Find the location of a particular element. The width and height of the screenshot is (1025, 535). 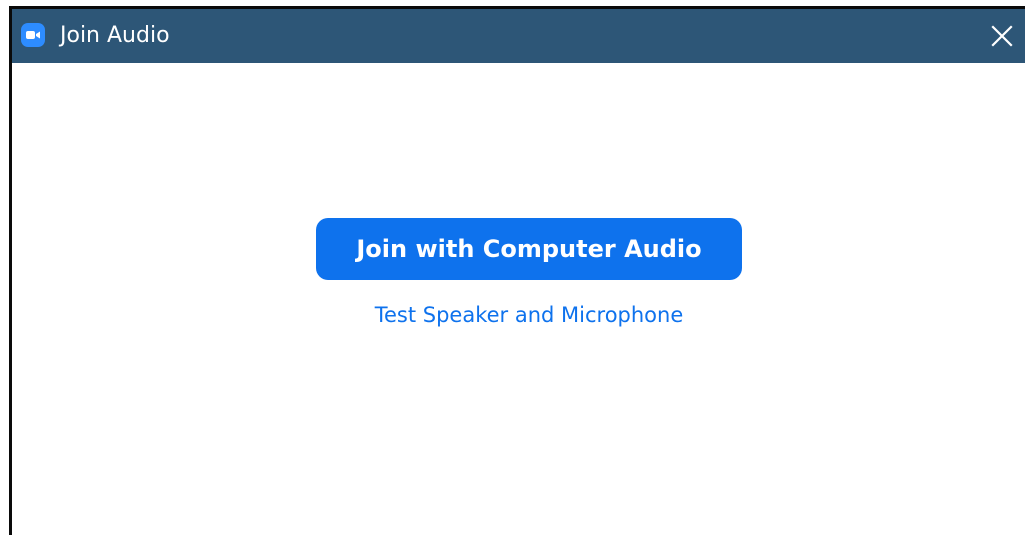

title-bar: Join Audio is located at coordinates (518, 36).